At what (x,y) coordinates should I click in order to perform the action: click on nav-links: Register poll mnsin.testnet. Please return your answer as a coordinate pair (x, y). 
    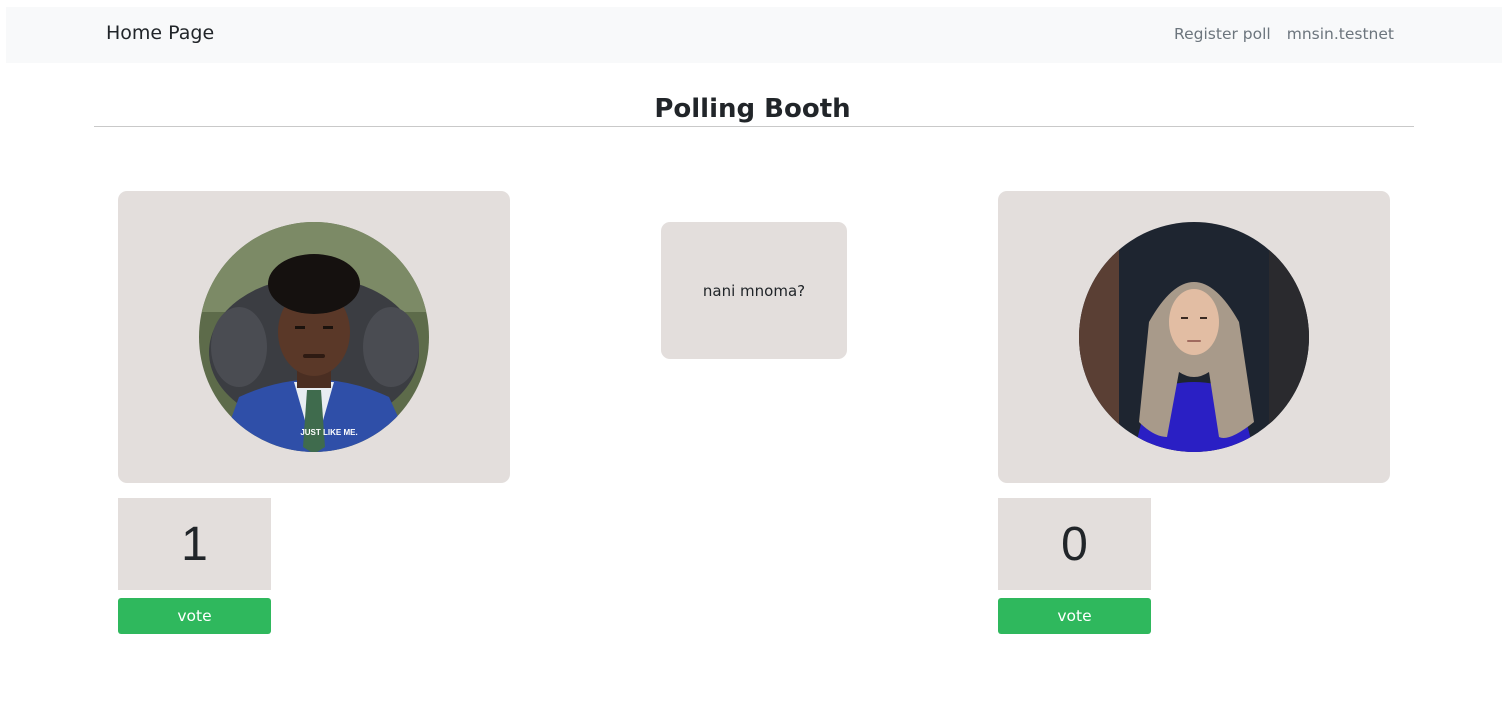
    Looking at the image, I should click on (1284, 34).